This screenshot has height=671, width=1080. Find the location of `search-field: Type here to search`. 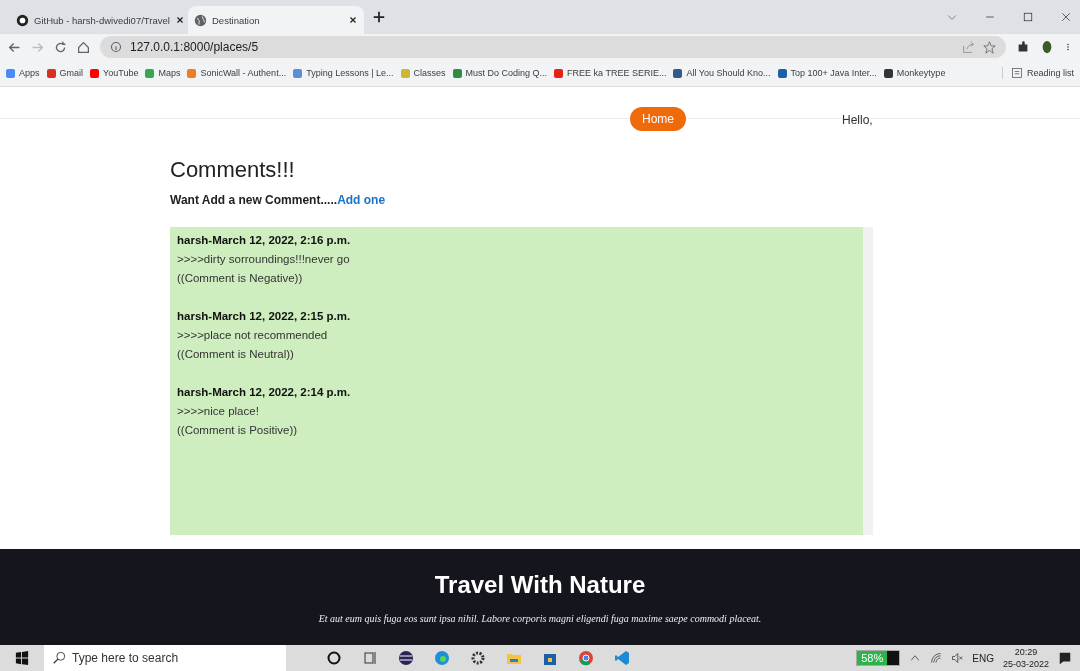

search-field: Type here to search is located at coordinates (179, 658).